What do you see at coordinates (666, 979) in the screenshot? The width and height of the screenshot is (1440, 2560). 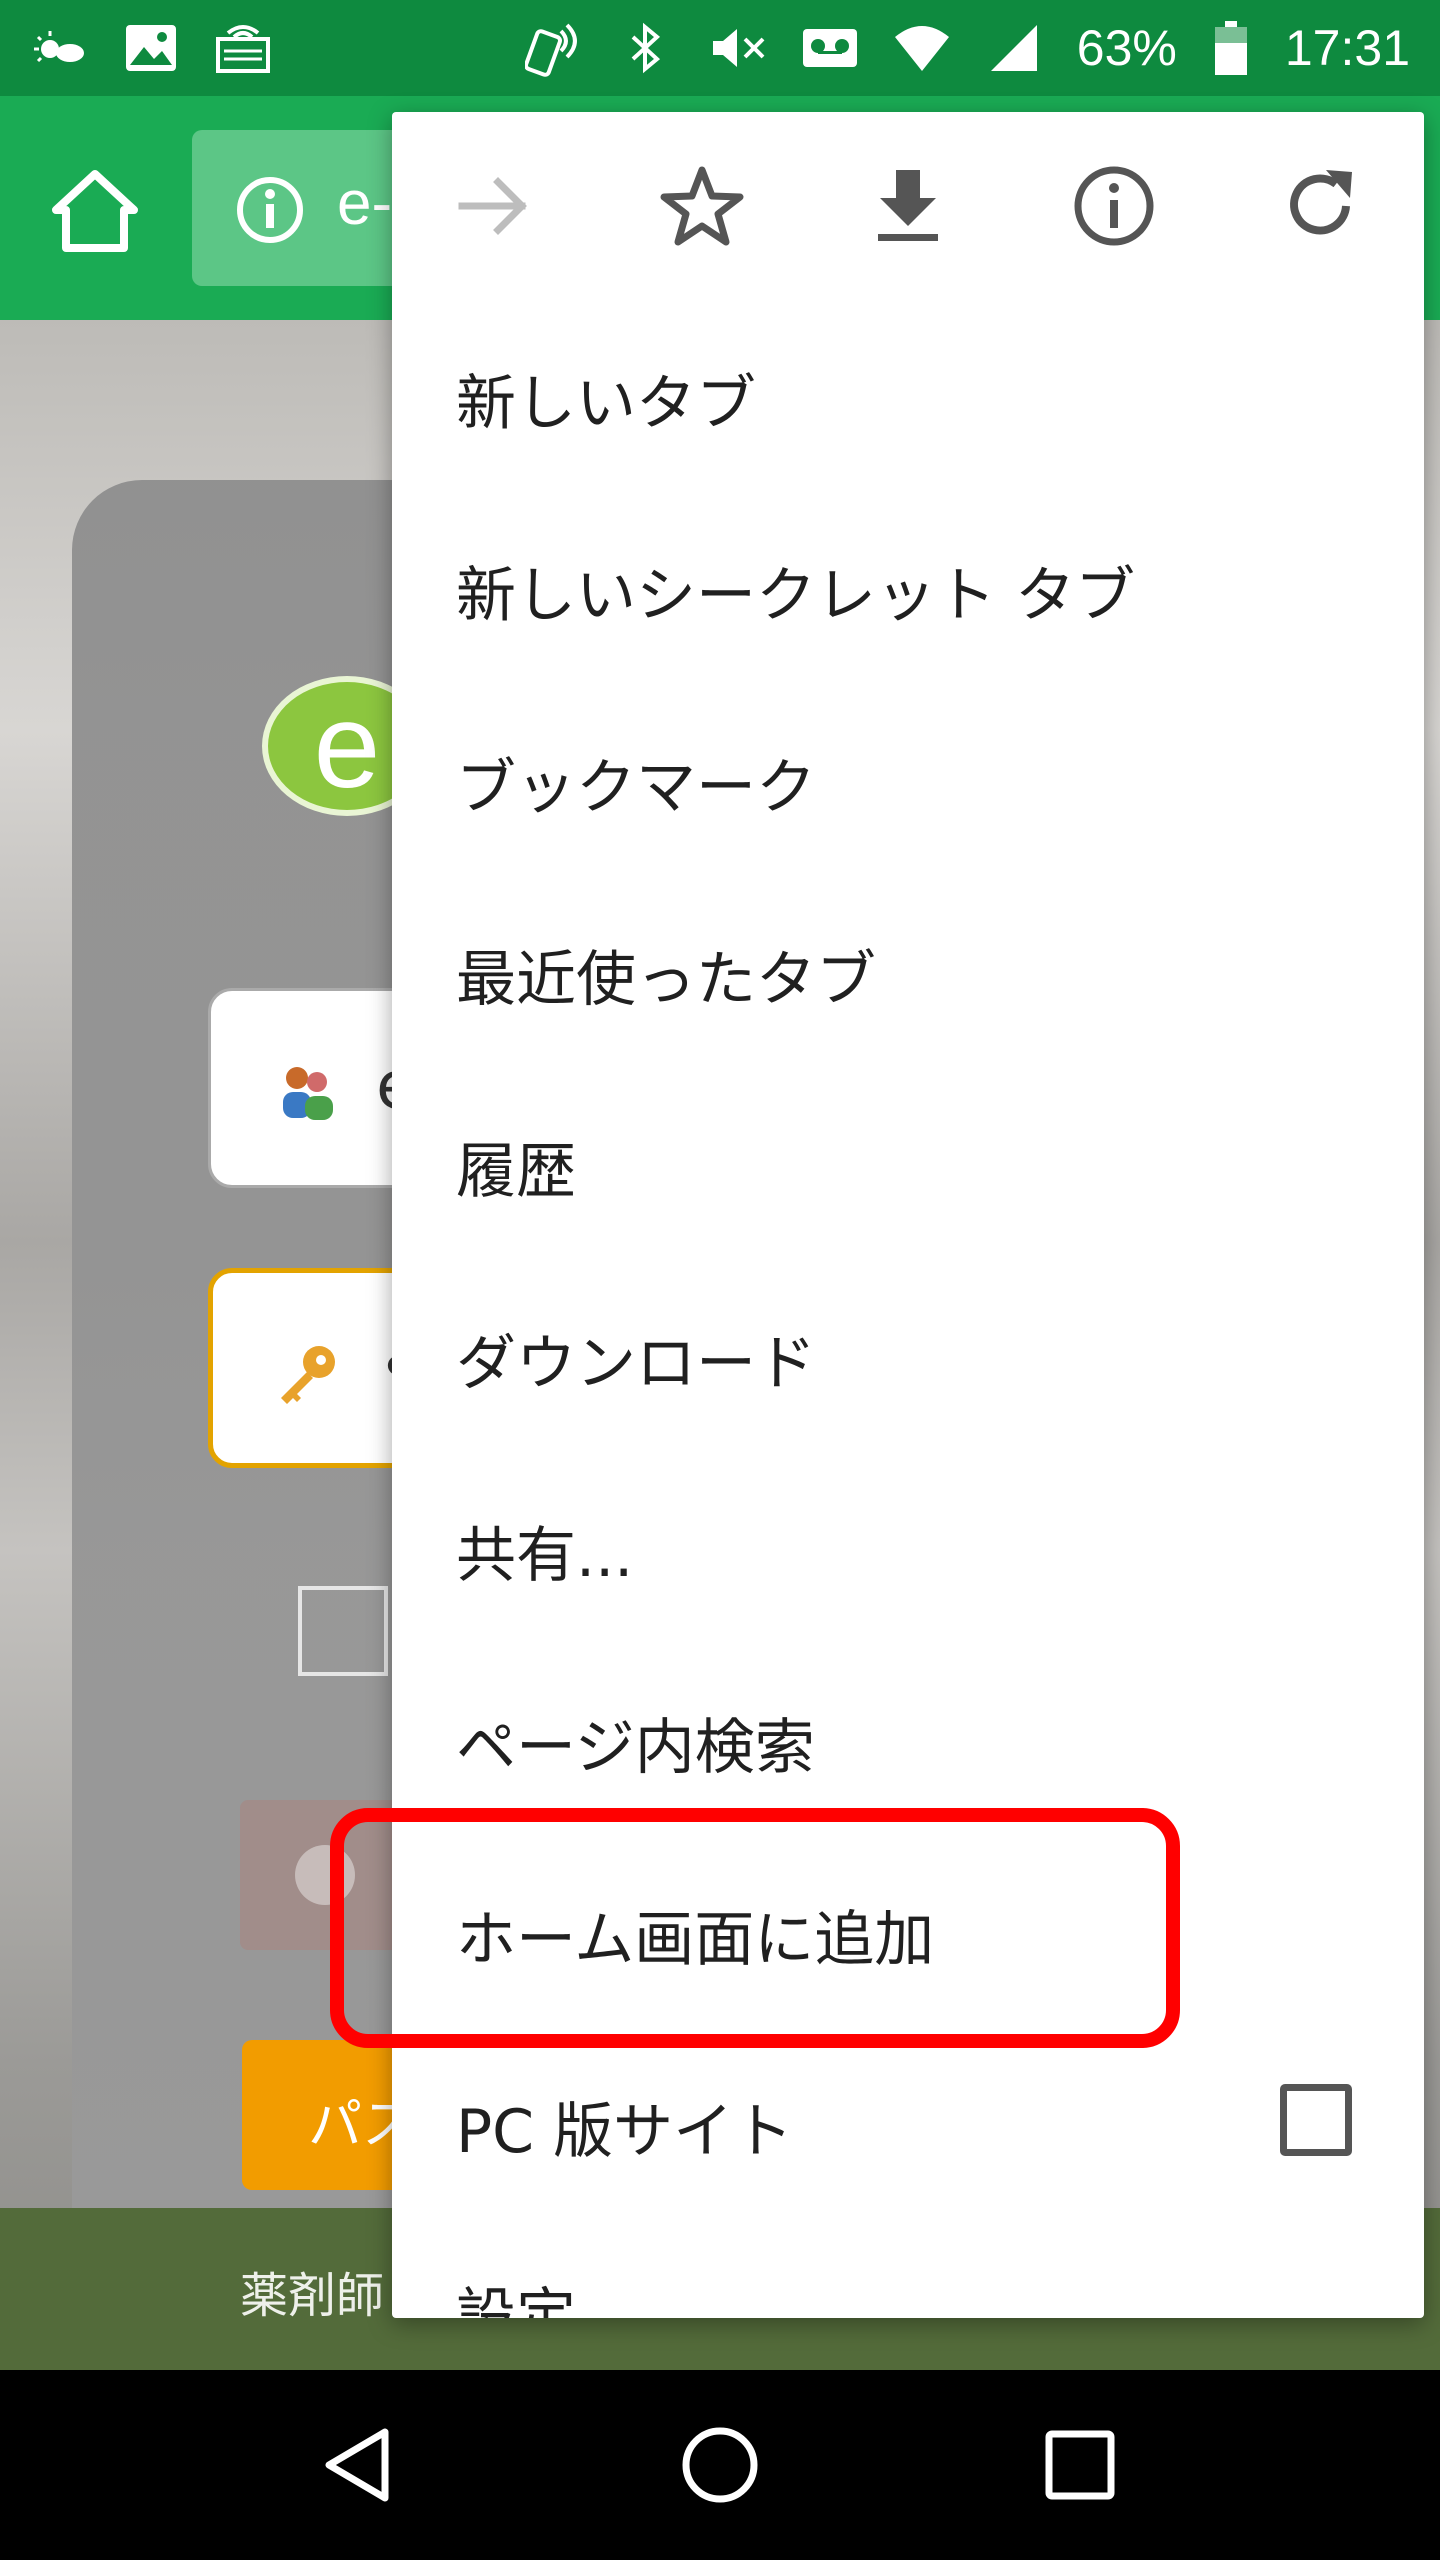 I see `menu-item-label: 最近使ったタブ` at bounding box center [666, 979].